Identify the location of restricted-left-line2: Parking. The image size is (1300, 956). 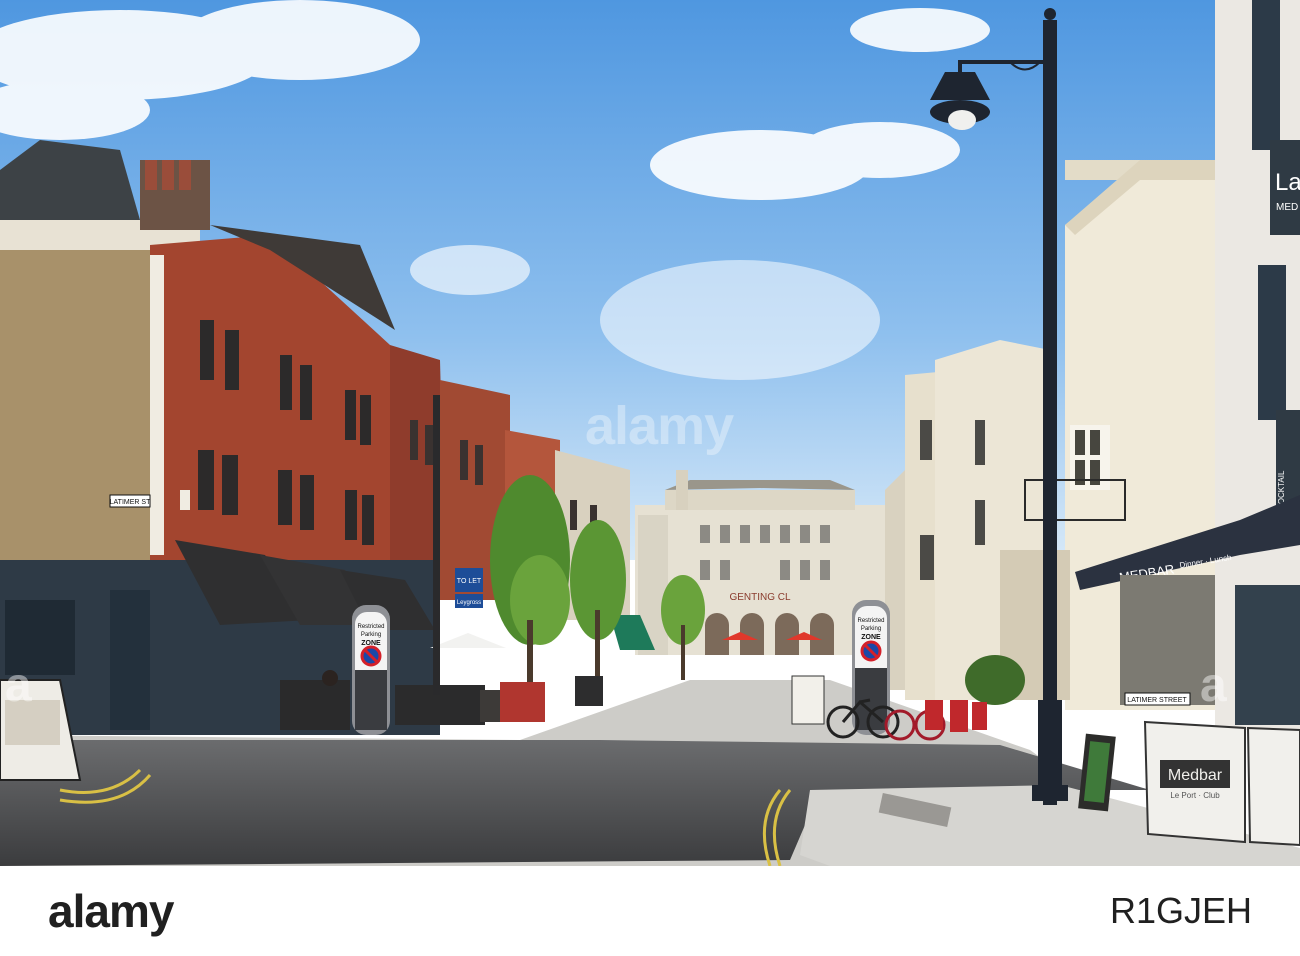
(371, 635).